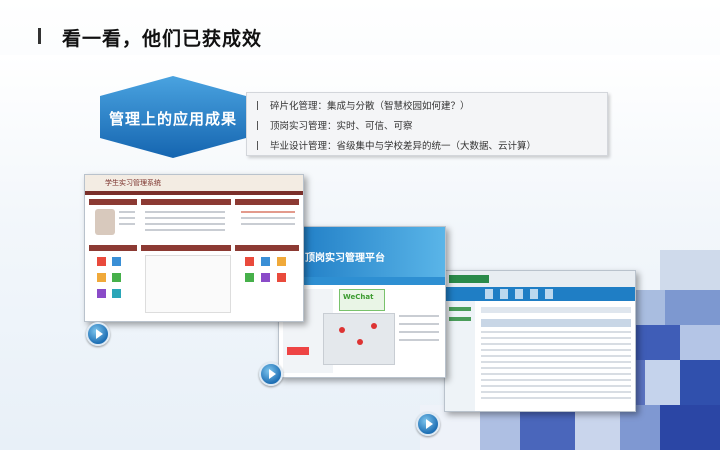 This screenshot has width=720, height=450. What do you see at coordinates (335, 125) in the screenshot?
I see `bullet-item: 顶岗实习管理：实时、可信、可察` at bounding box center [335, 125].